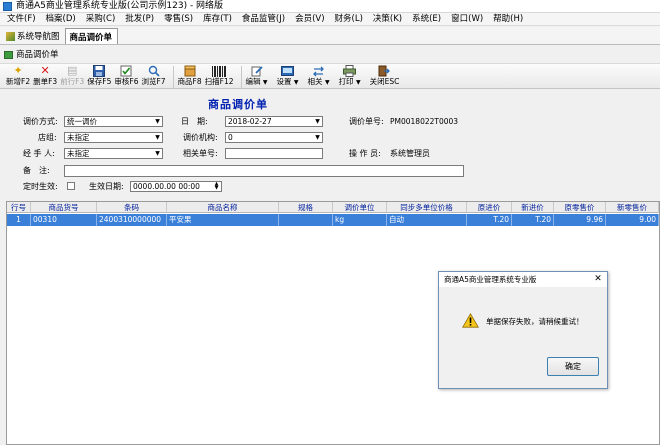 The width and height of the screenshot is (660, 445). What do you see at coordinates (113, 137) in the screenshot?
I see `store-select: 未指定 ▼` at bounding box center [113, 137].